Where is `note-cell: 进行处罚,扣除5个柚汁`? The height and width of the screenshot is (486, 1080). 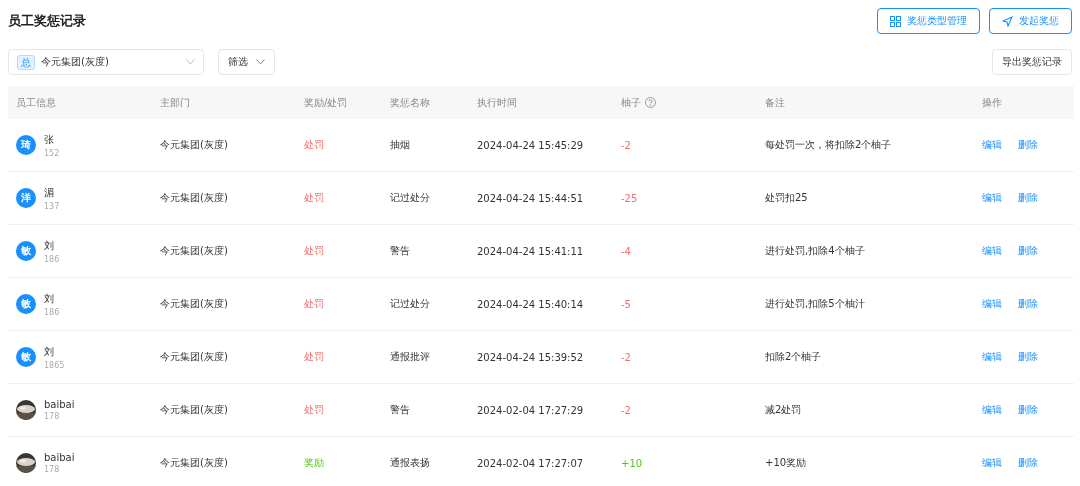
note-cell: 进行处罚,扣除5个柚汁 is located at coordinates (815, 304).